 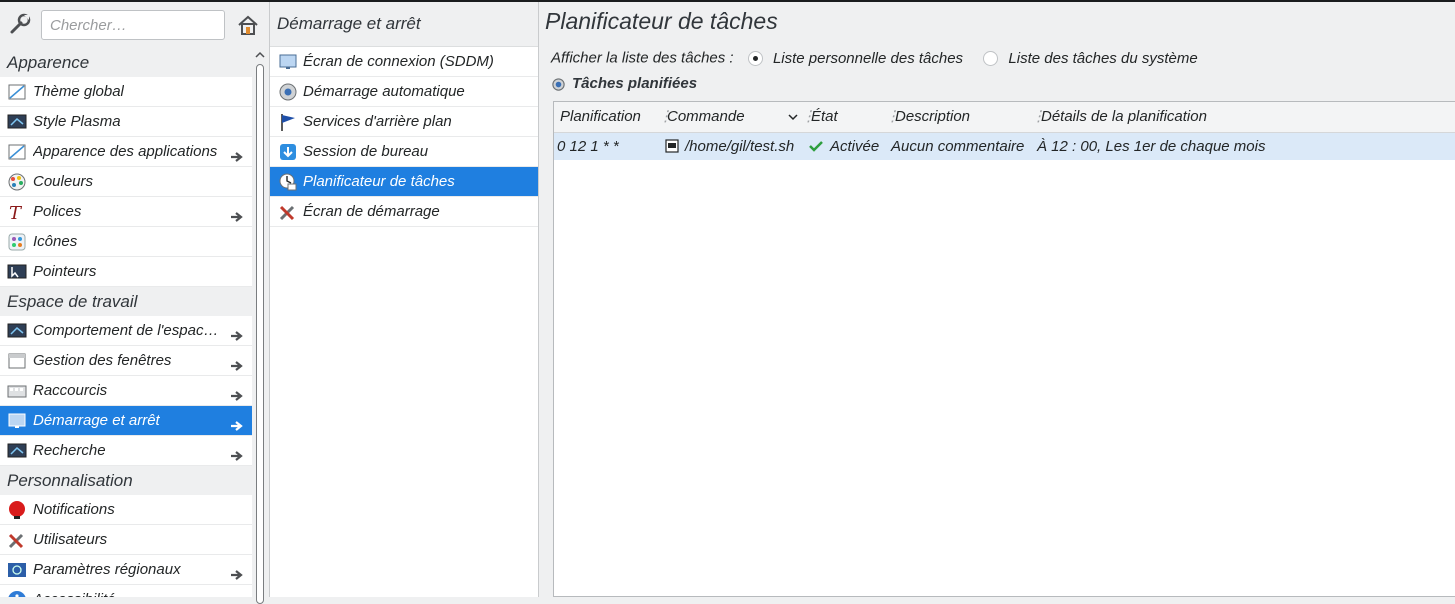 What do you see at coordinates (288, 92) in the screenshot?
I see `autostart-icon` at bounding box center [288, 92].